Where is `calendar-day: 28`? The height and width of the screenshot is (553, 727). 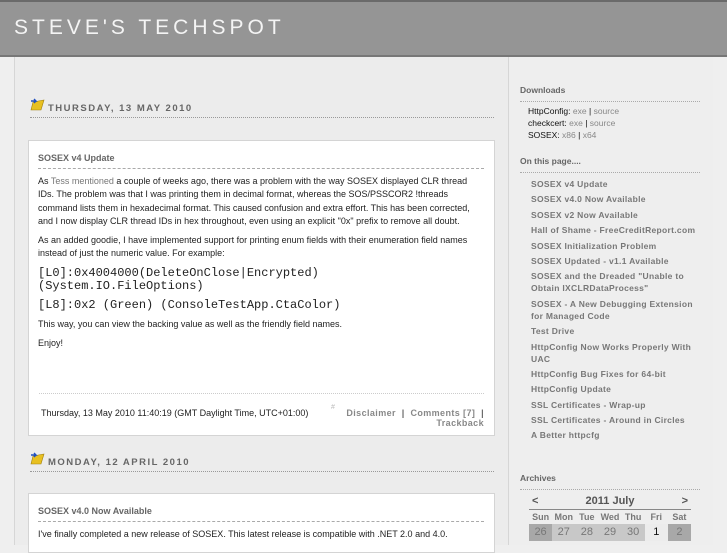
calendar-day: 28 is located at coordinates (587, 532).